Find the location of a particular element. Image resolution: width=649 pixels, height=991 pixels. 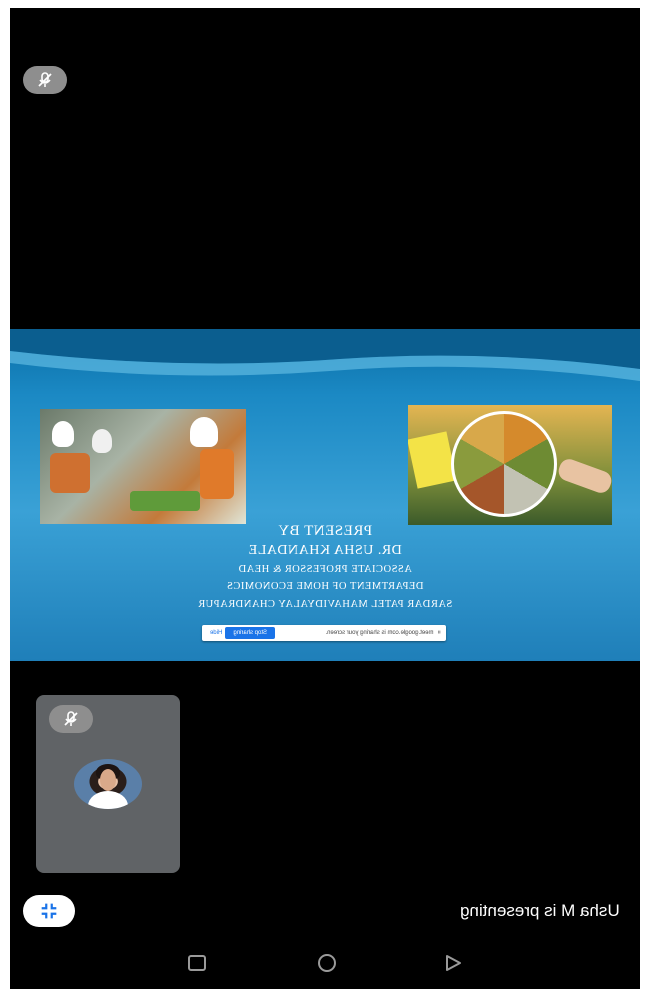

slide-wave-decoration is located at coordinates (325, 355).